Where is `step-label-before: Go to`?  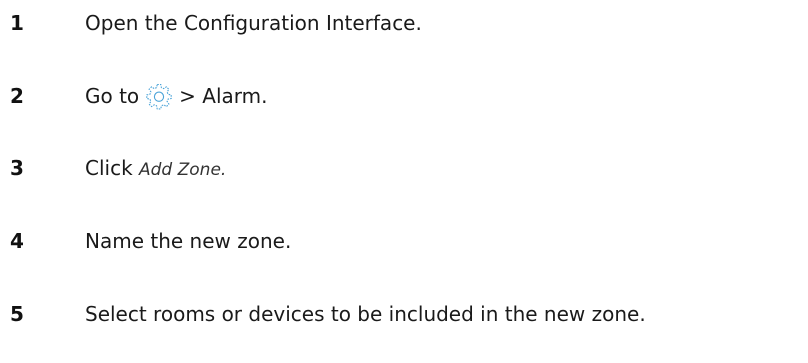 step-label-before: Go to is located at coordinates (112, 96).